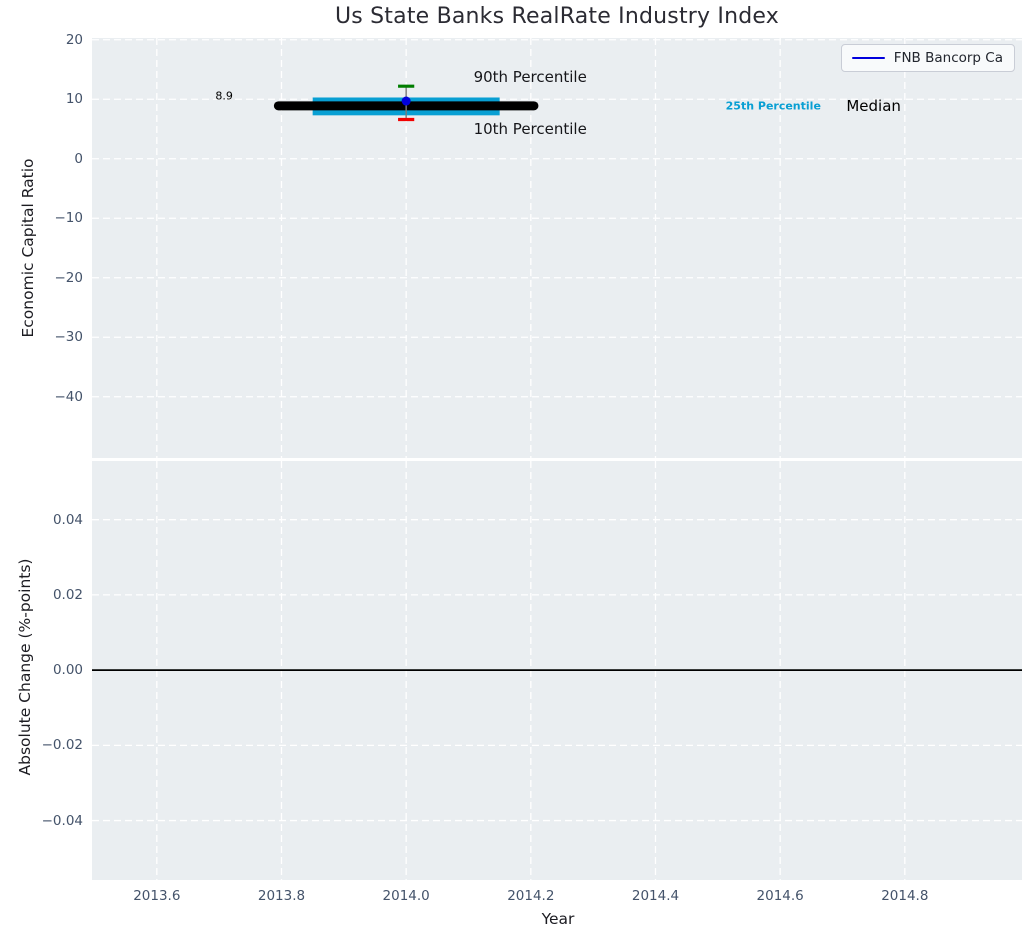 The image size is (1034, 942). Describe the element at coordinates (406, 896) in the screenshot. I see `x-tick-label-2014-0: 2014.0` at that location.